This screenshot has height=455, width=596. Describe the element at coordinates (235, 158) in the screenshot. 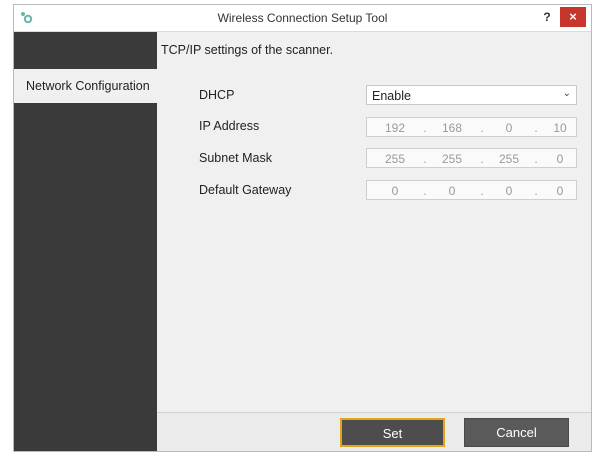

I see `subnet-mask-label: Subnet Mask` at that location.